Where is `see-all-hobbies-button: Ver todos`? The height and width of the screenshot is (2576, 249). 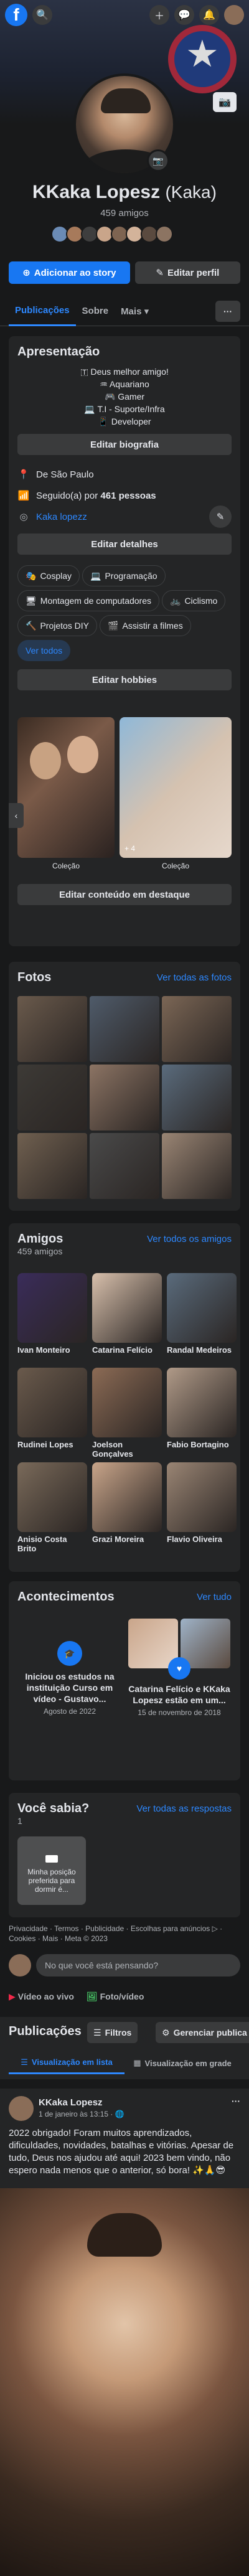 see-all-hobbies-button: Ver todos is located at coordinates (44, 650).